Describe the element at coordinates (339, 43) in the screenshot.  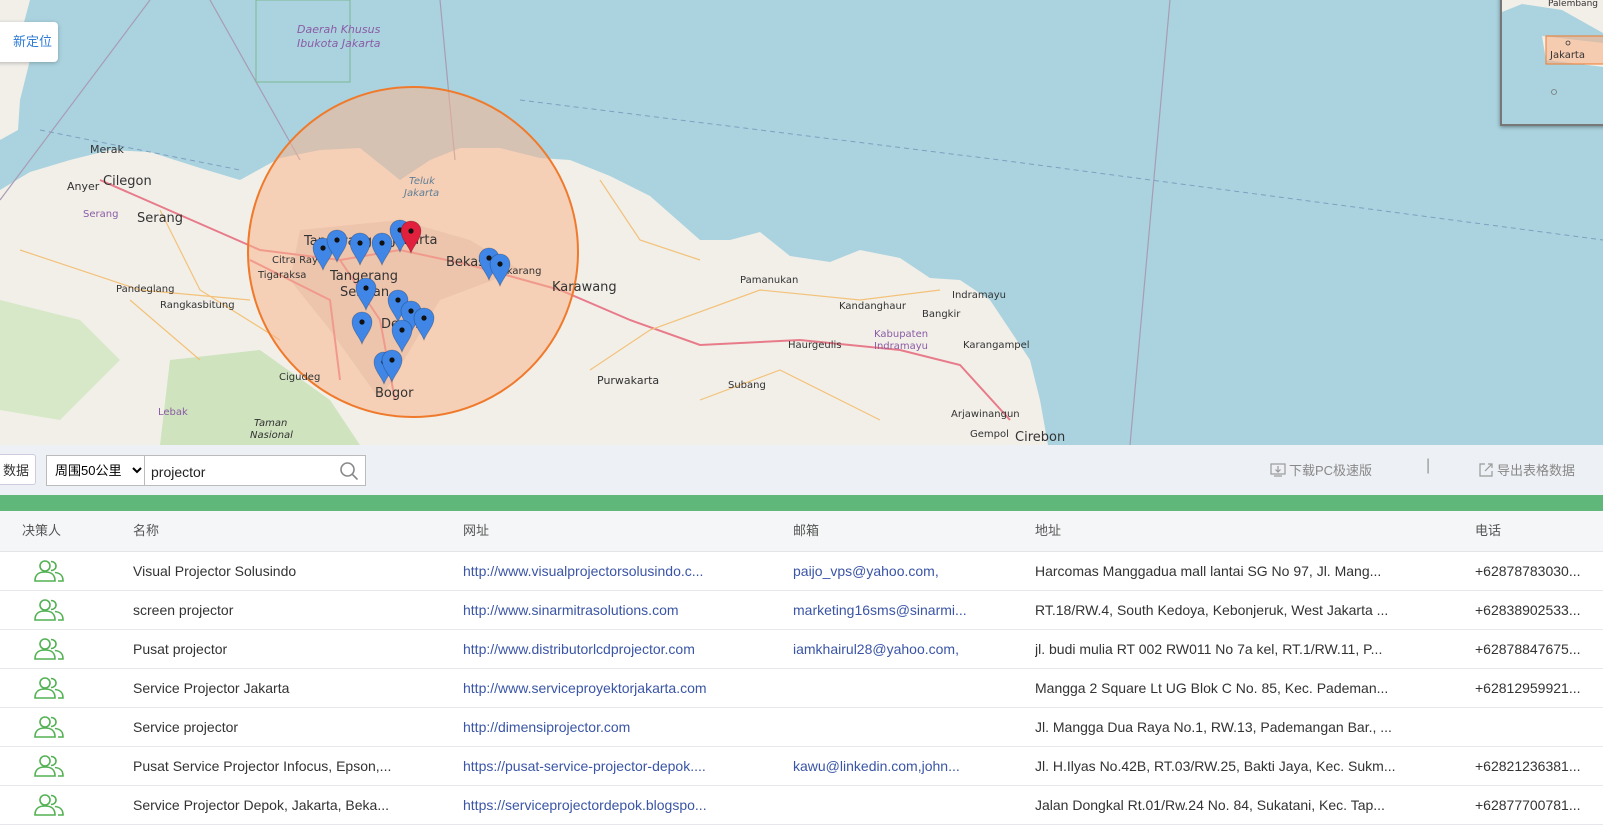
I see `label-dki2: Ibukota Jakarta` at that location.